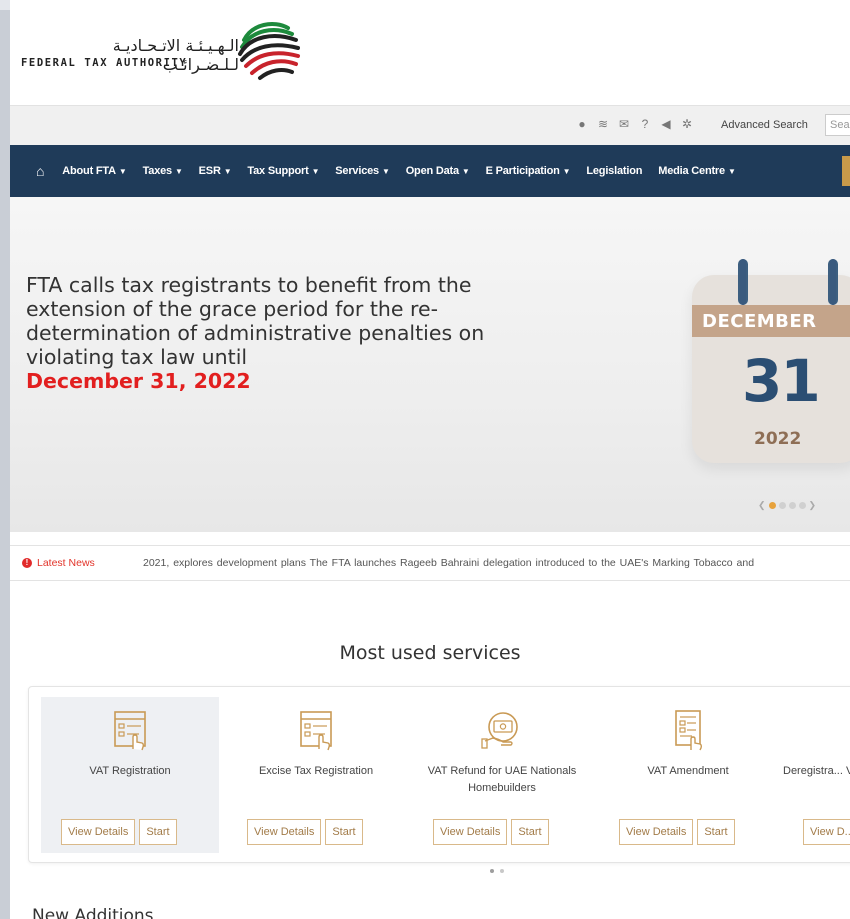  Describe the element at coordinates (522, 171) in the screenshot. I see `nav-item-label: E Participation` at that location.